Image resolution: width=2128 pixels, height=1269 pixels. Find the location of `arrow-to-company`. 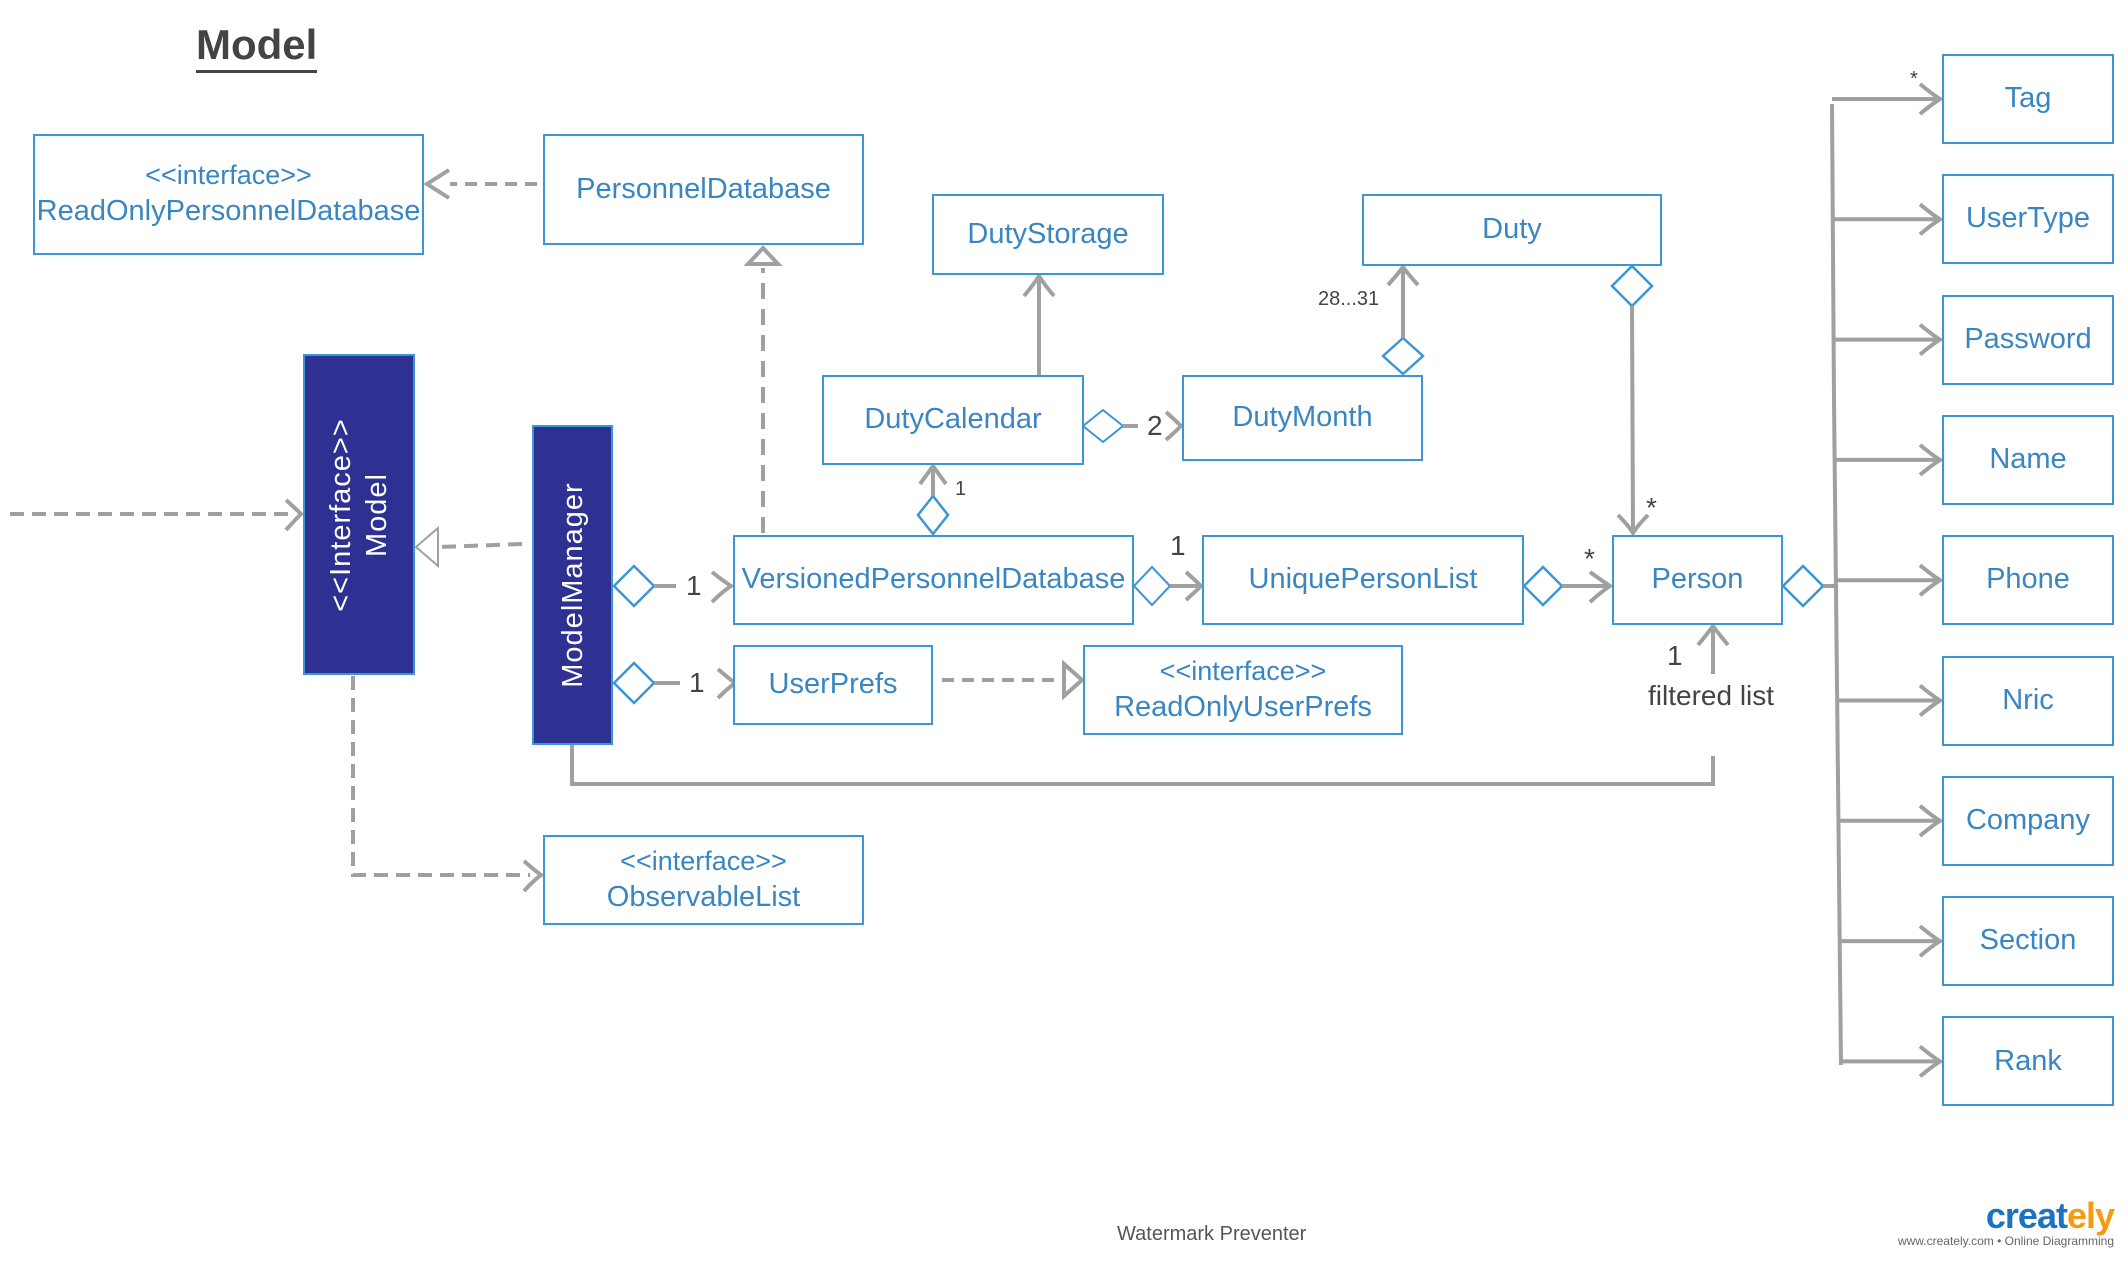

arrow-to-company is located at coordinates (1891, 821).